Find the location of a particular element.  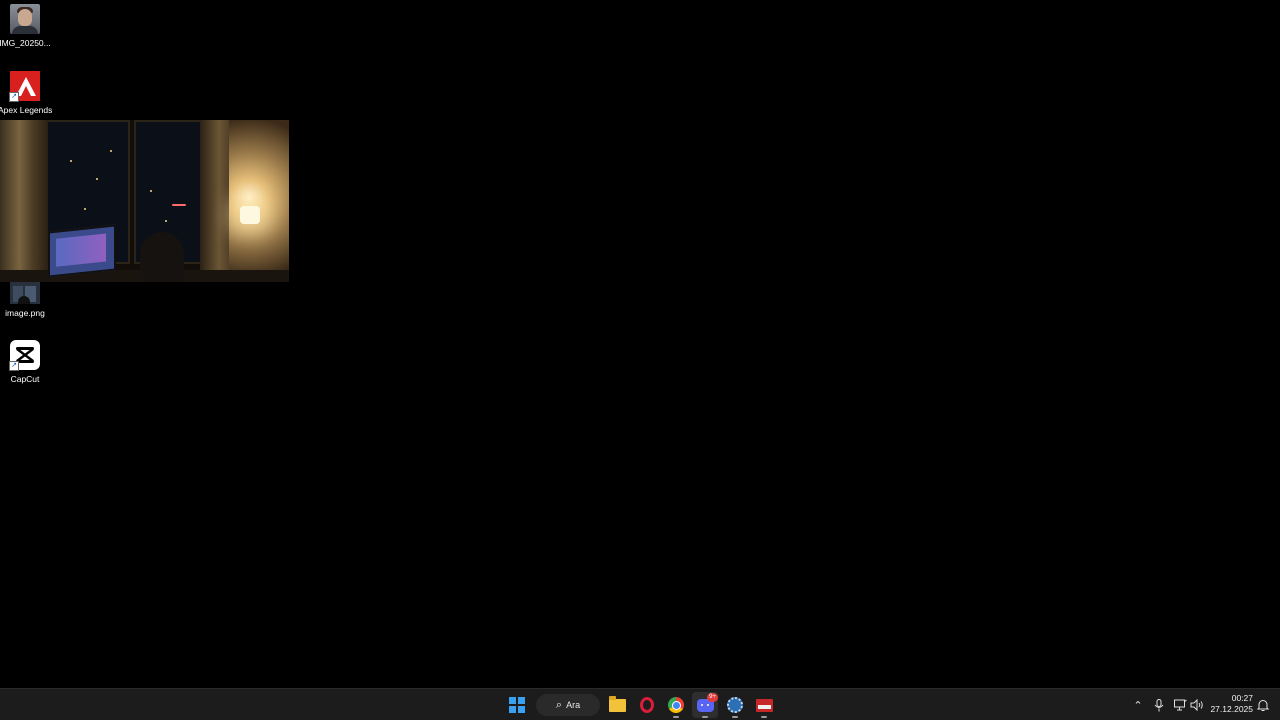

start-button is located at coordinates (517, 705).